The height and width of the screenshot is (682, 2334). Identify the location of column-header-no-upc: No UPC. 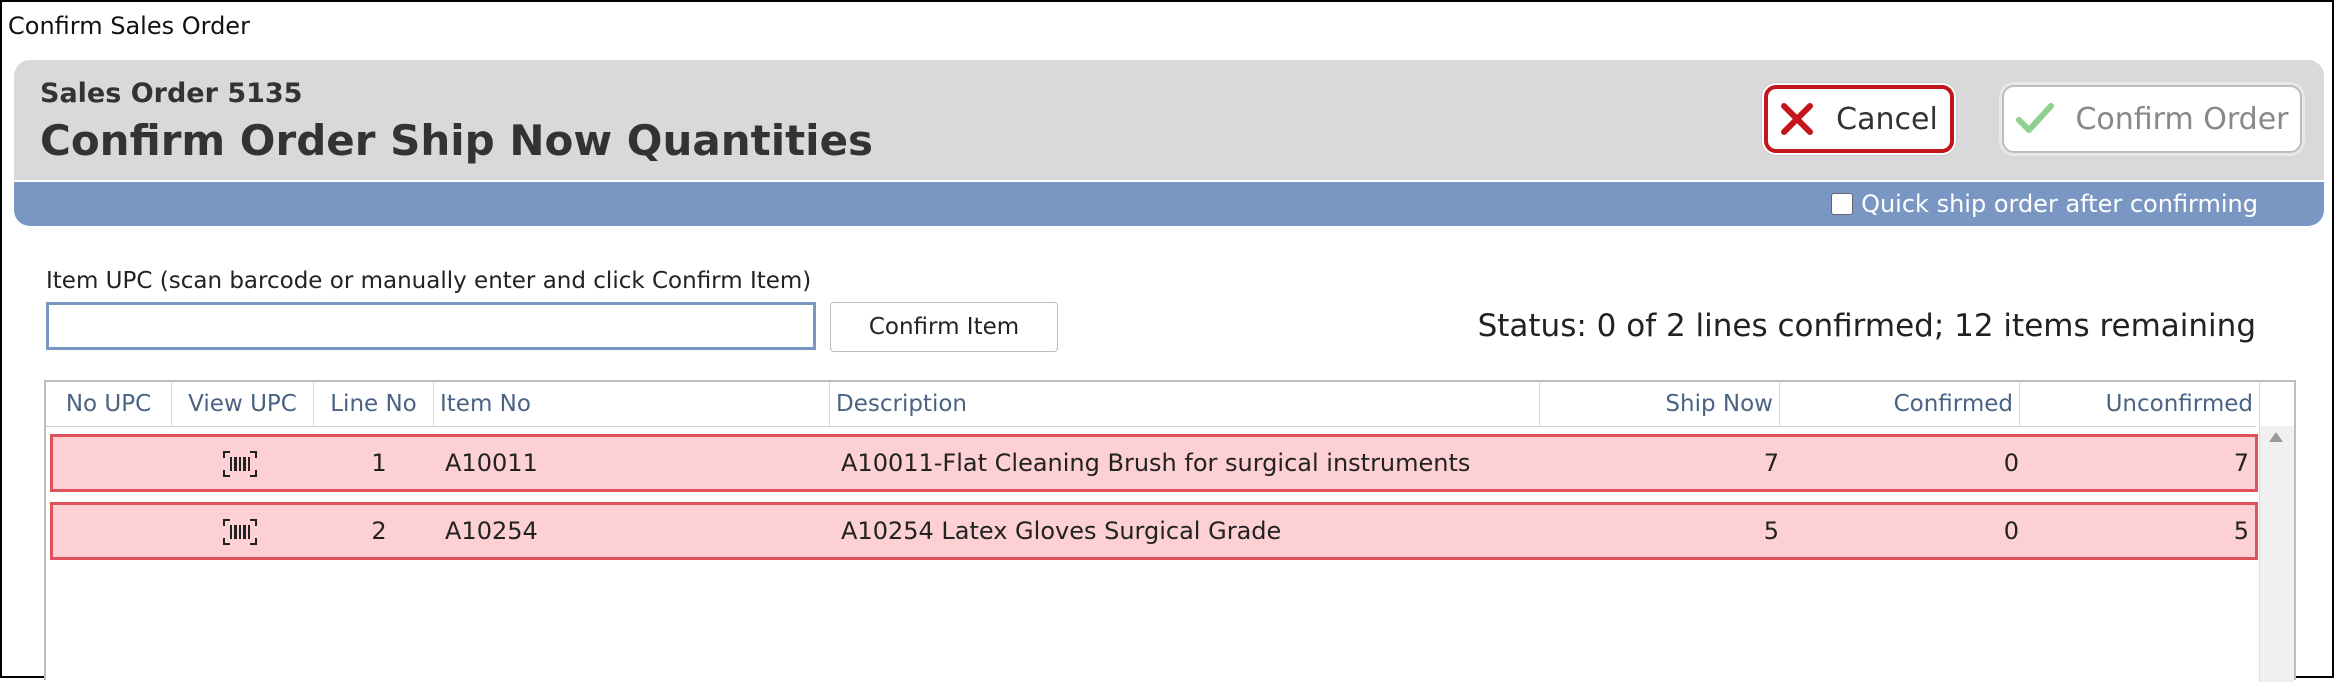
(109, 404).